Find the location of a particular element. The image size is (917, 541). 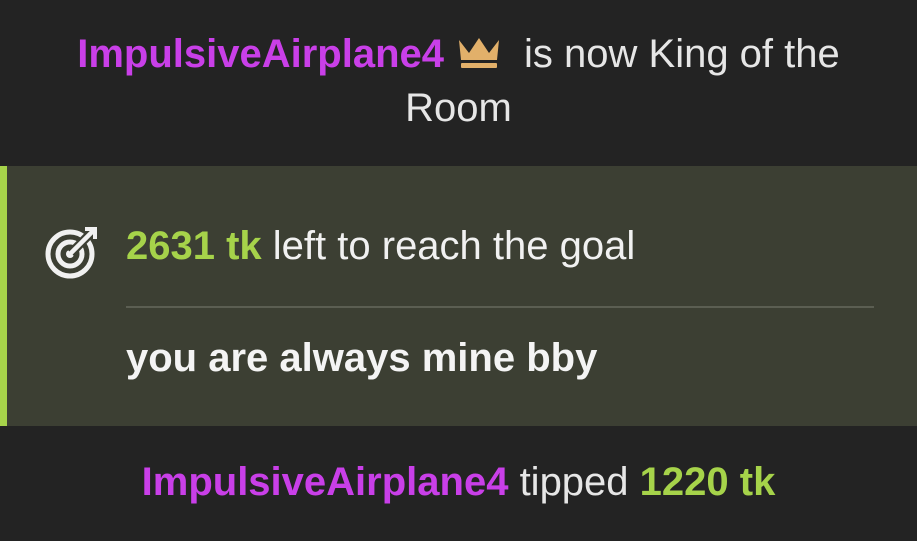

goal-status: 2631 tk left to reach the goal is located at coordinates (380, 246).